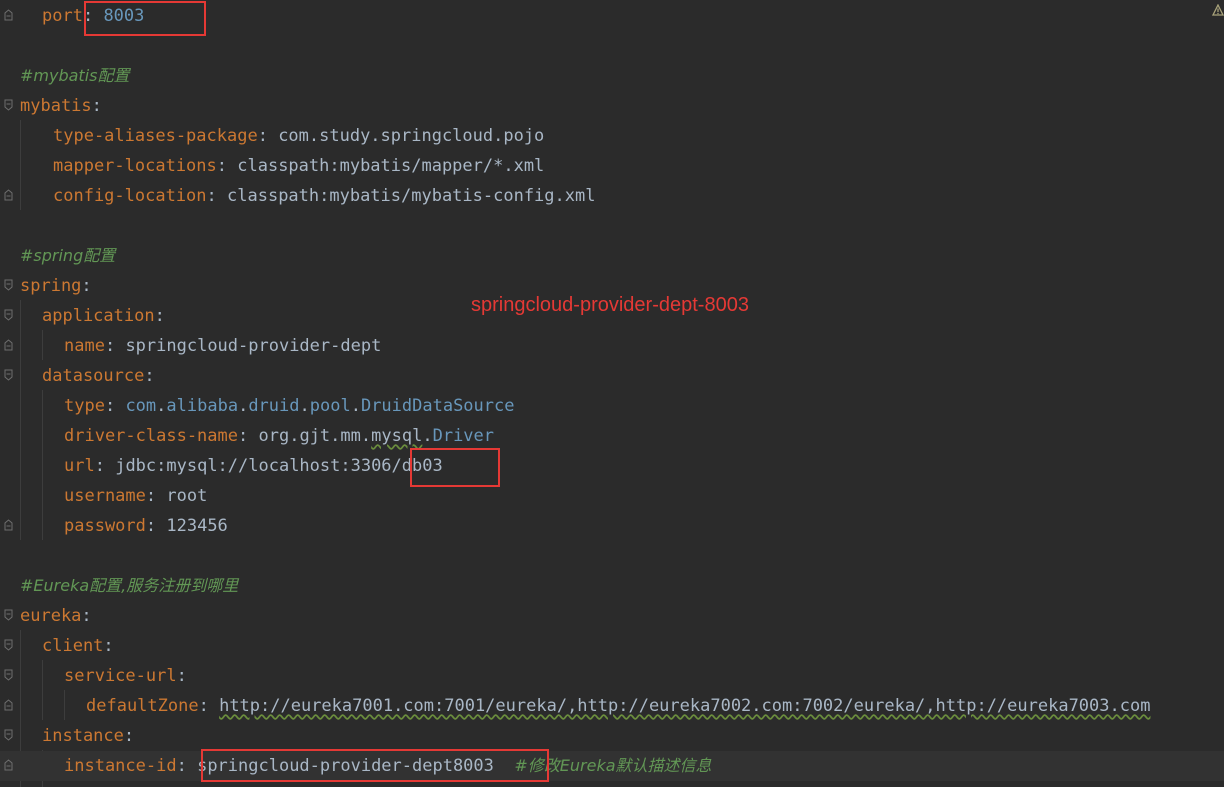  What do you see at coordinates (56, 106) in the screenshot?
I see `yaml-key: mybatis` at bounding box center [56, 106].